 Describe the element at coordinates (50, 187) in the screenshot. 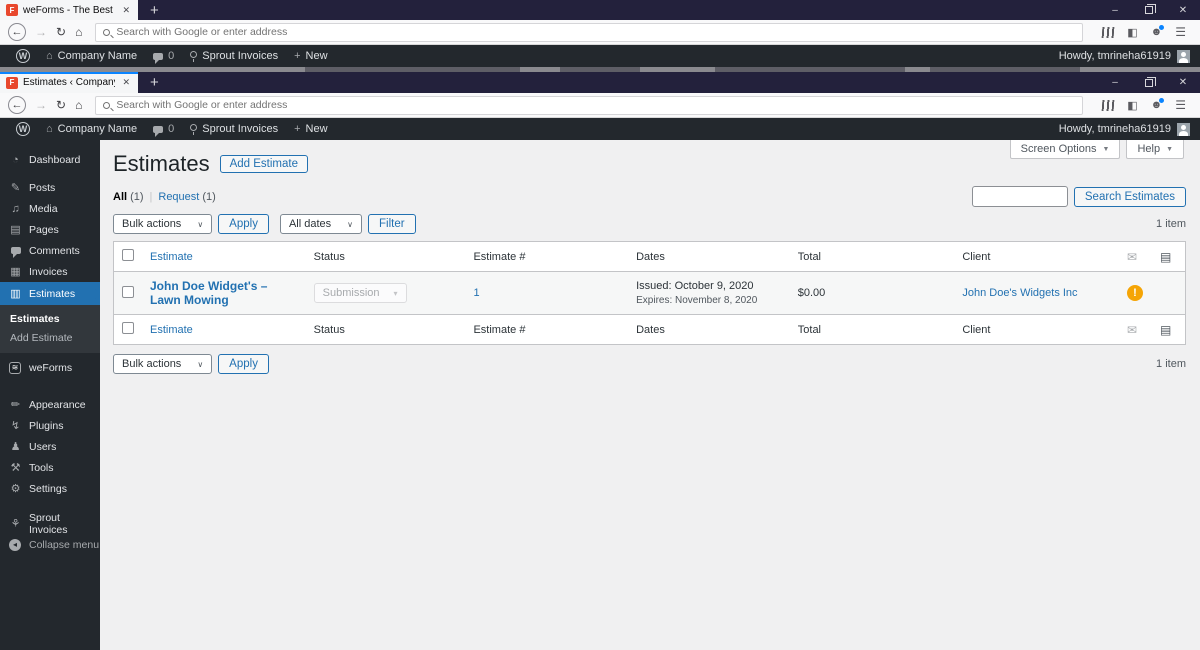

I see `sidebar-item-posts: ✎ Posts` at that location.